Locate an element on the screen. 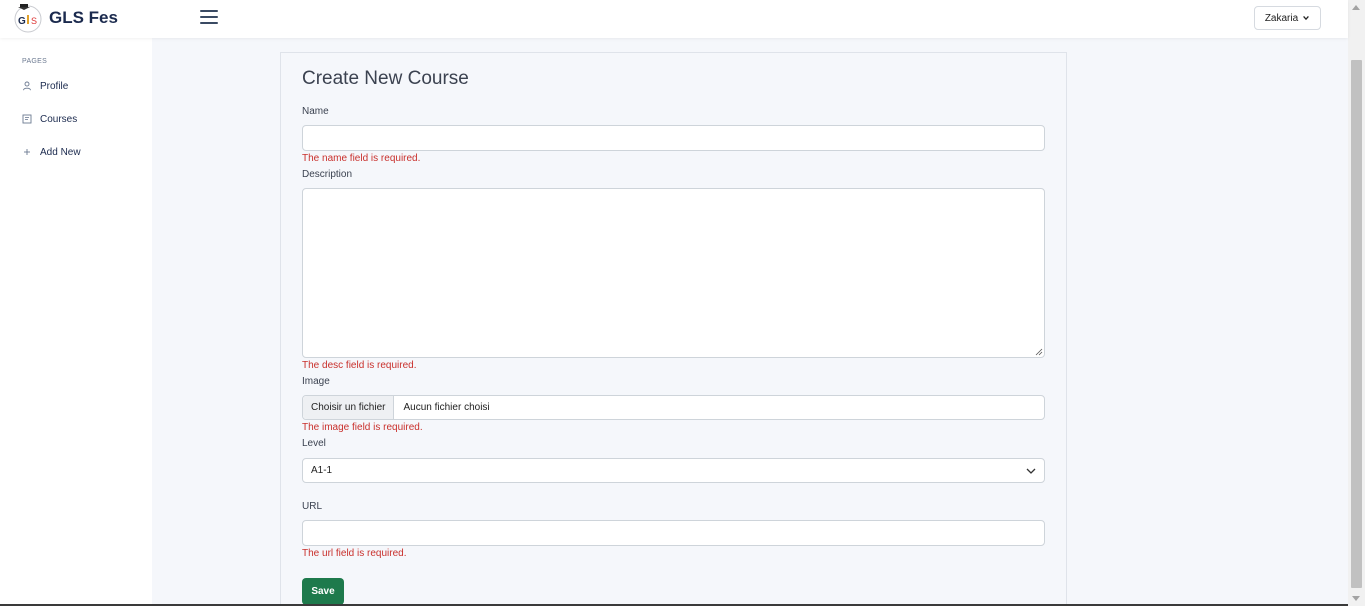  page-title: Create New Course is located at coordinates (385, 78).